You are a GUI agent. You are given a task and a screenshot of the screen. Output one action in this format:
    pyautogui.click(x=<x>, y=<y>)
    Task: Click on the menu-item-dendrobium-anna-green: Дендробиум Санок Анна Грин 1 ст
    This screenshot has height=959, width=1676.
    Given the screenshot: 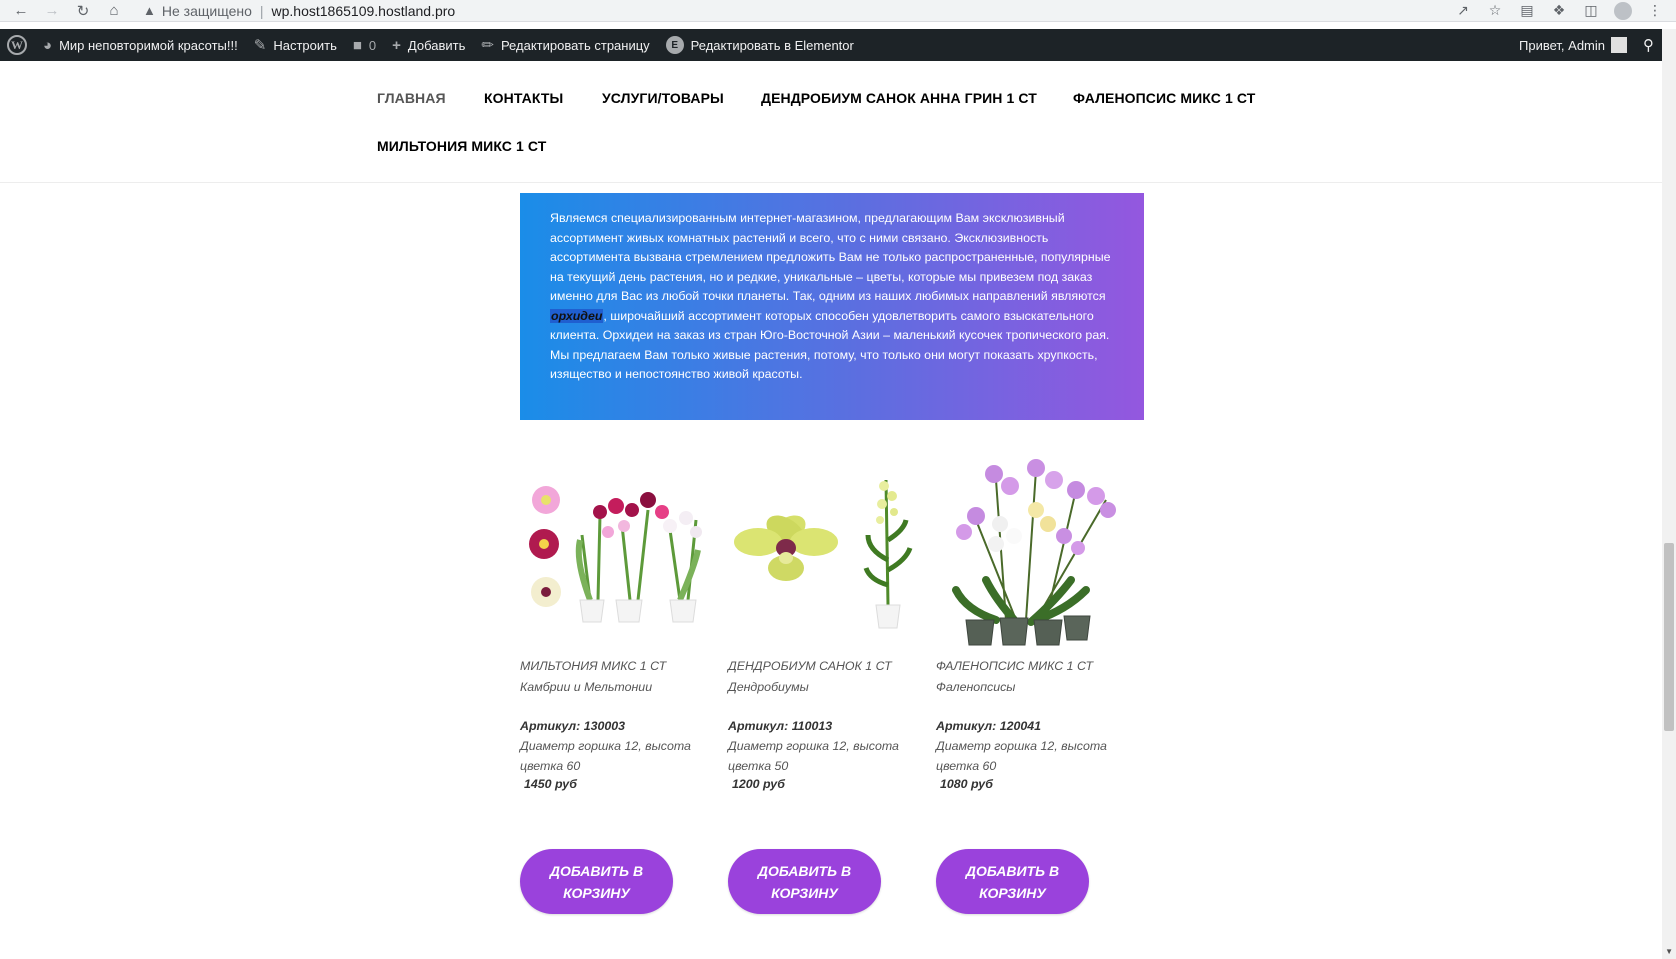 What is the action you would take?
    pyautogui.click(x=899, y=98)
    